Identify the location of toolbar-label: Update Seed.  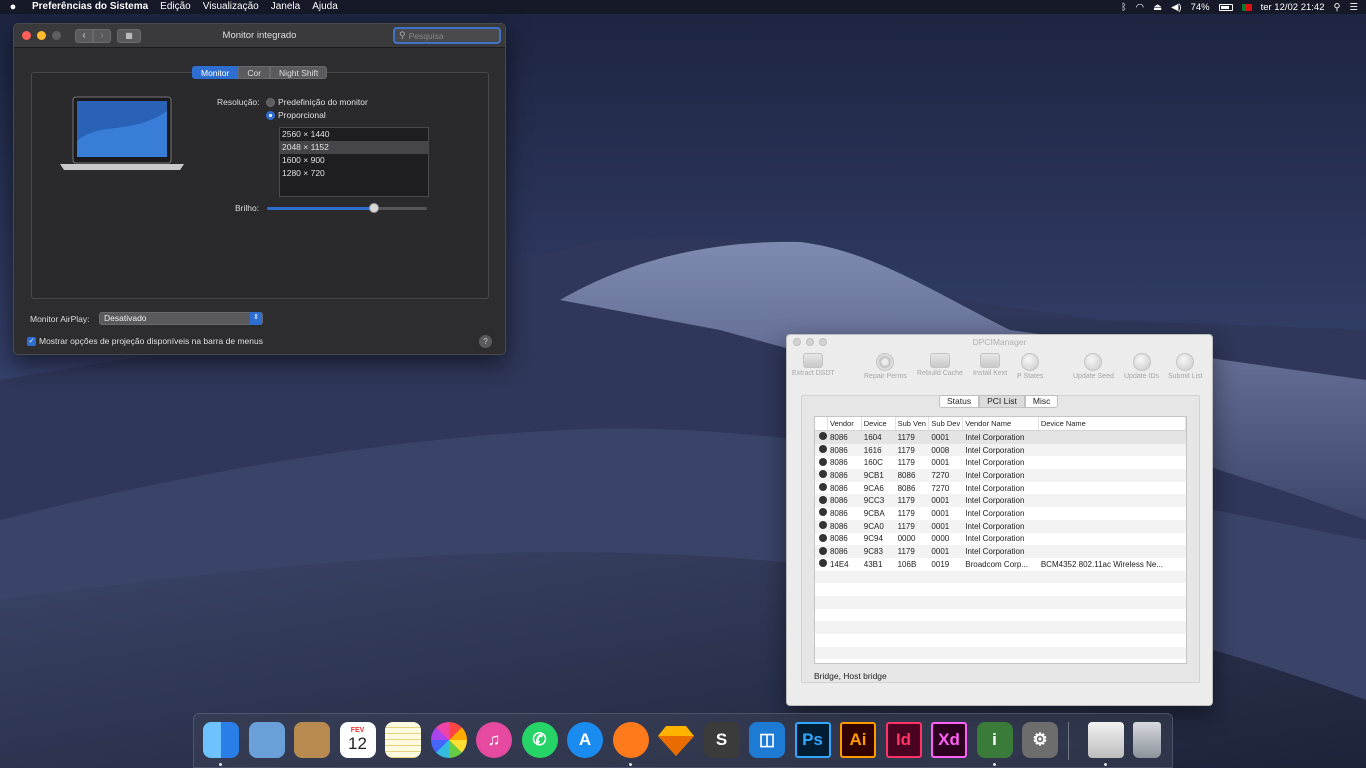
(1093, 376).